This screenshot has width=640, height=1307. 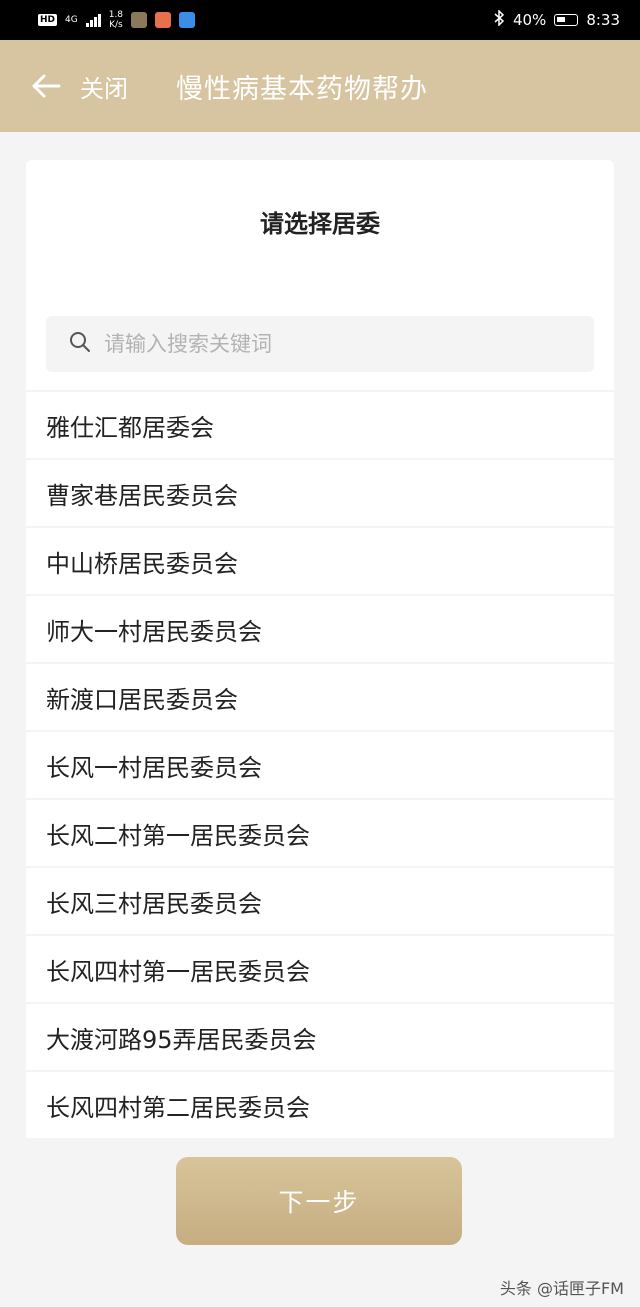 I want to click on network-type: 4G, so click(x=71, y=20).